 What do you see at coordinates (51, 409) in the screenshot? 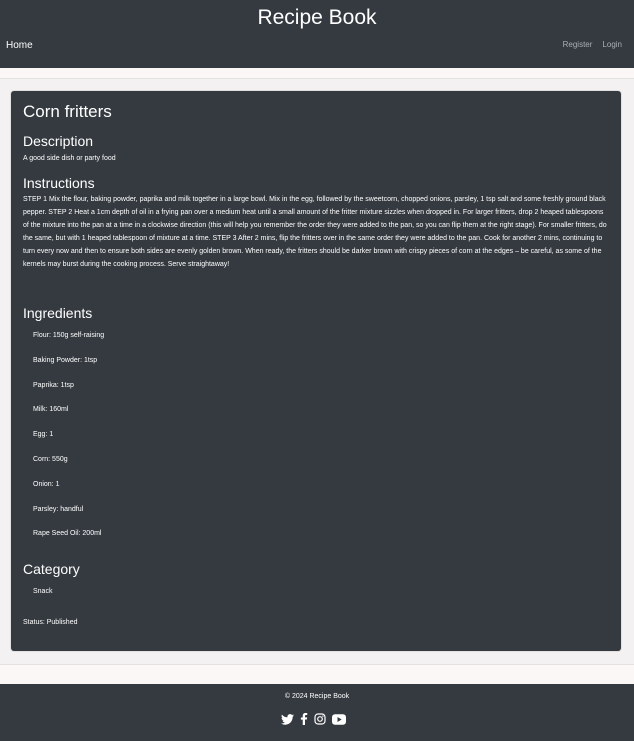
I see `ingredient-item: Milk: 160ml` at bounding box center [51, 409].